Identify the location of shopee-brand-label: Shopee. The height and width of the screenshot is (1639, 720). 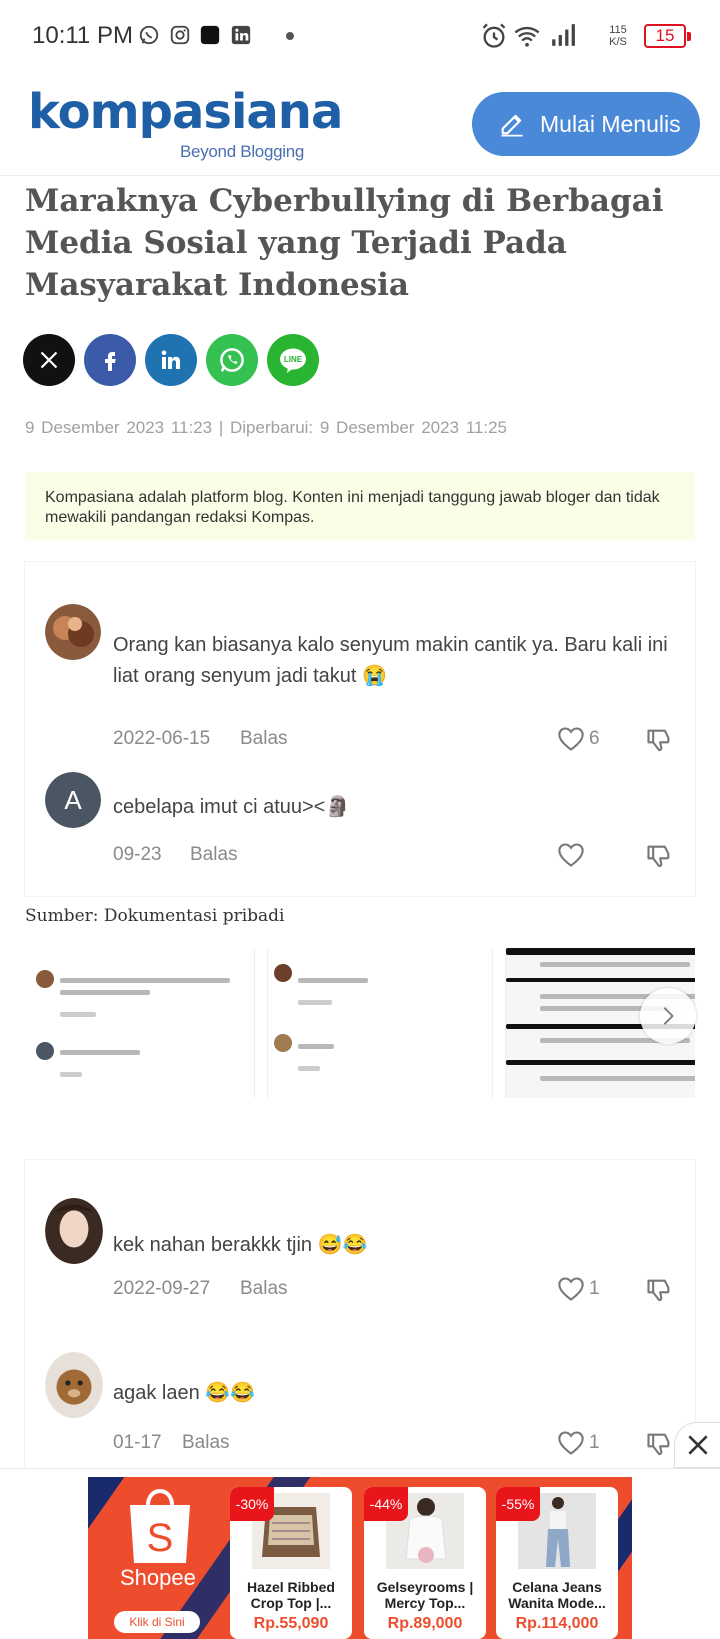
(158, 1577).